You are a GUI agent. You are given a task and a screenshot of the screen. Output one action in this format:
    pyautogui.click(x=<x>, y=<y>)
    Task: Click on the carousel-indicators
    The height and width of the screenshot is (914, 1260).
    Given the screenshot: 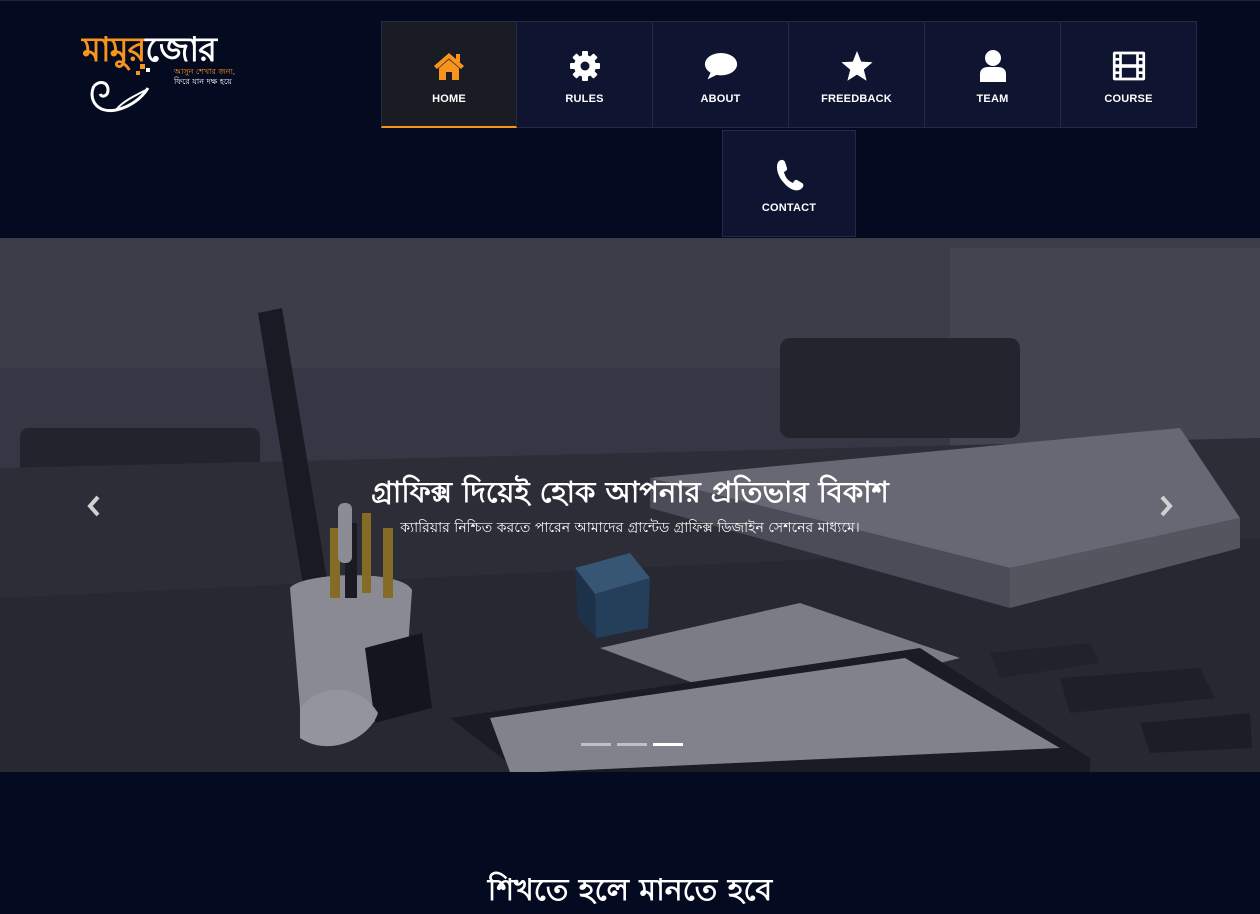 What is the action you would take?
    pyautogui.click(x=632, y=744)
    